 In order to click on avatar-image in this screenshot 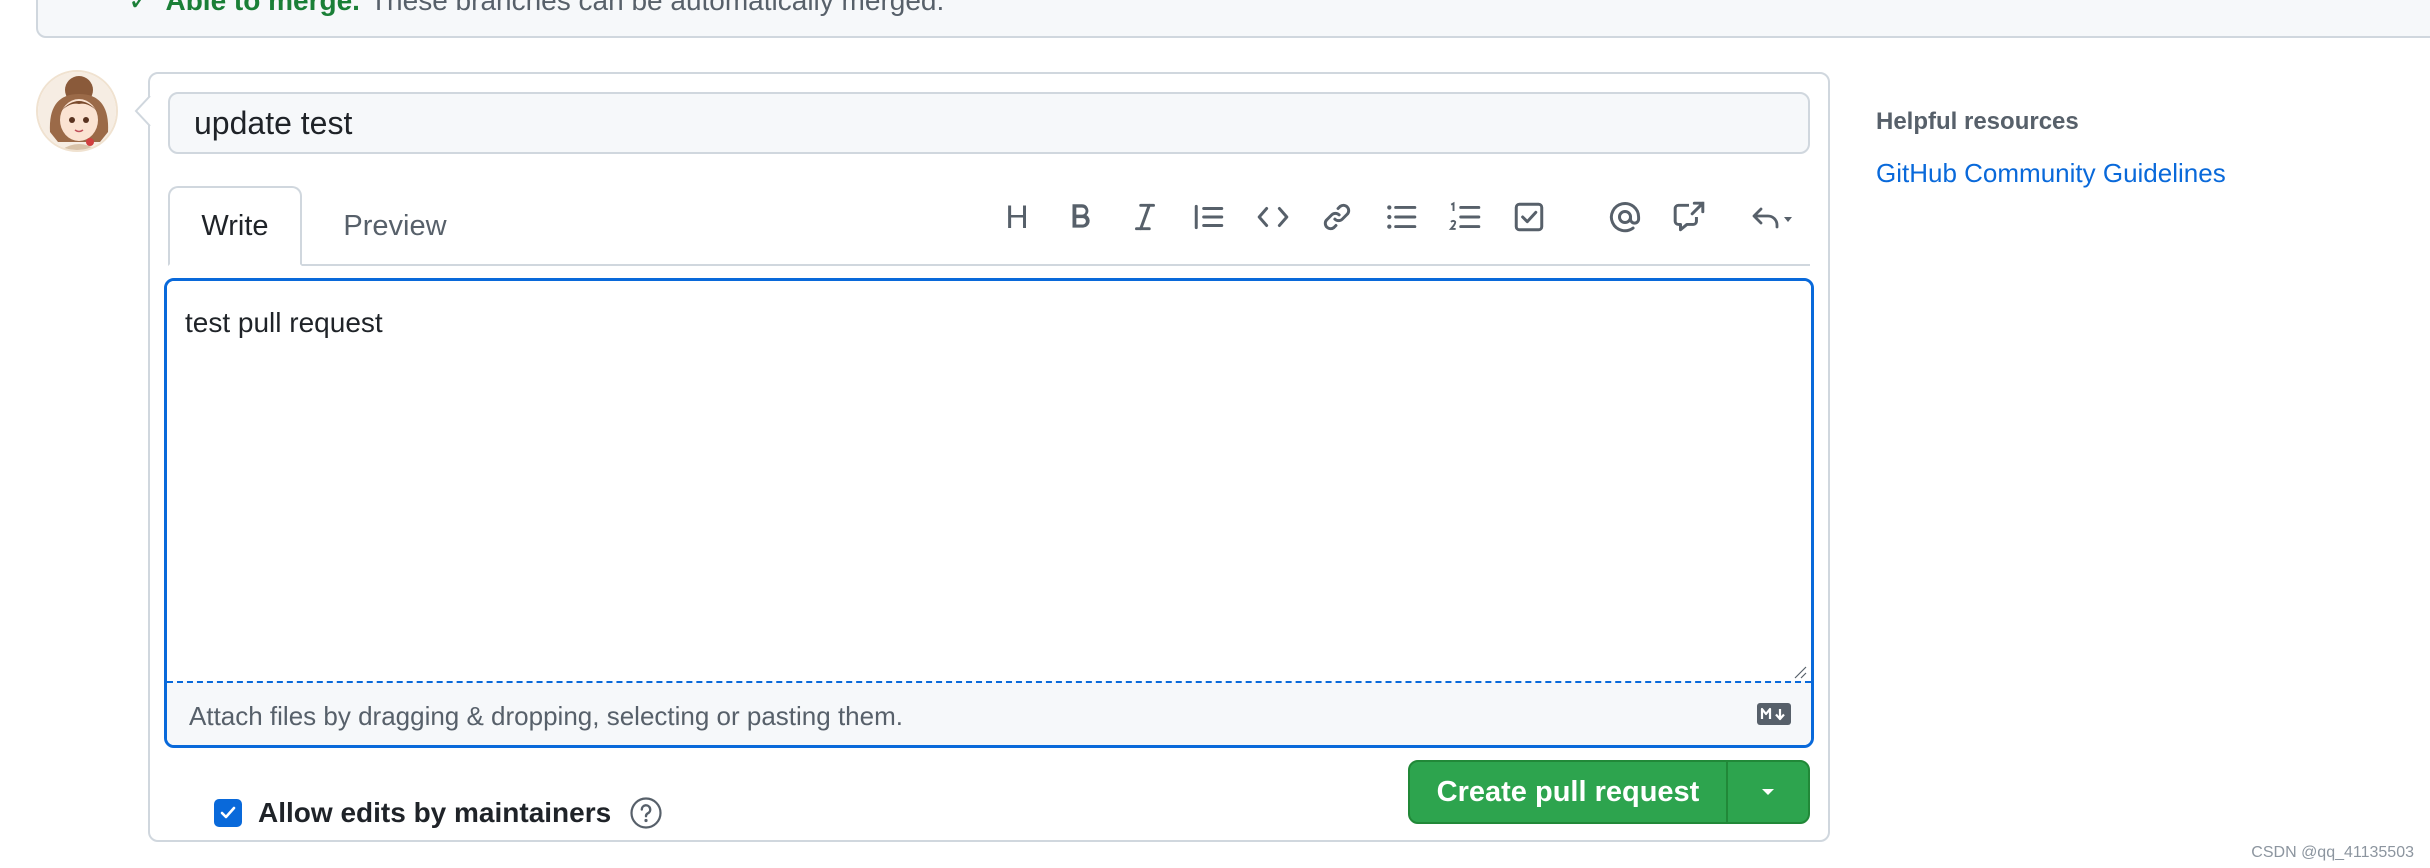, I will do `click(77, 111)`.